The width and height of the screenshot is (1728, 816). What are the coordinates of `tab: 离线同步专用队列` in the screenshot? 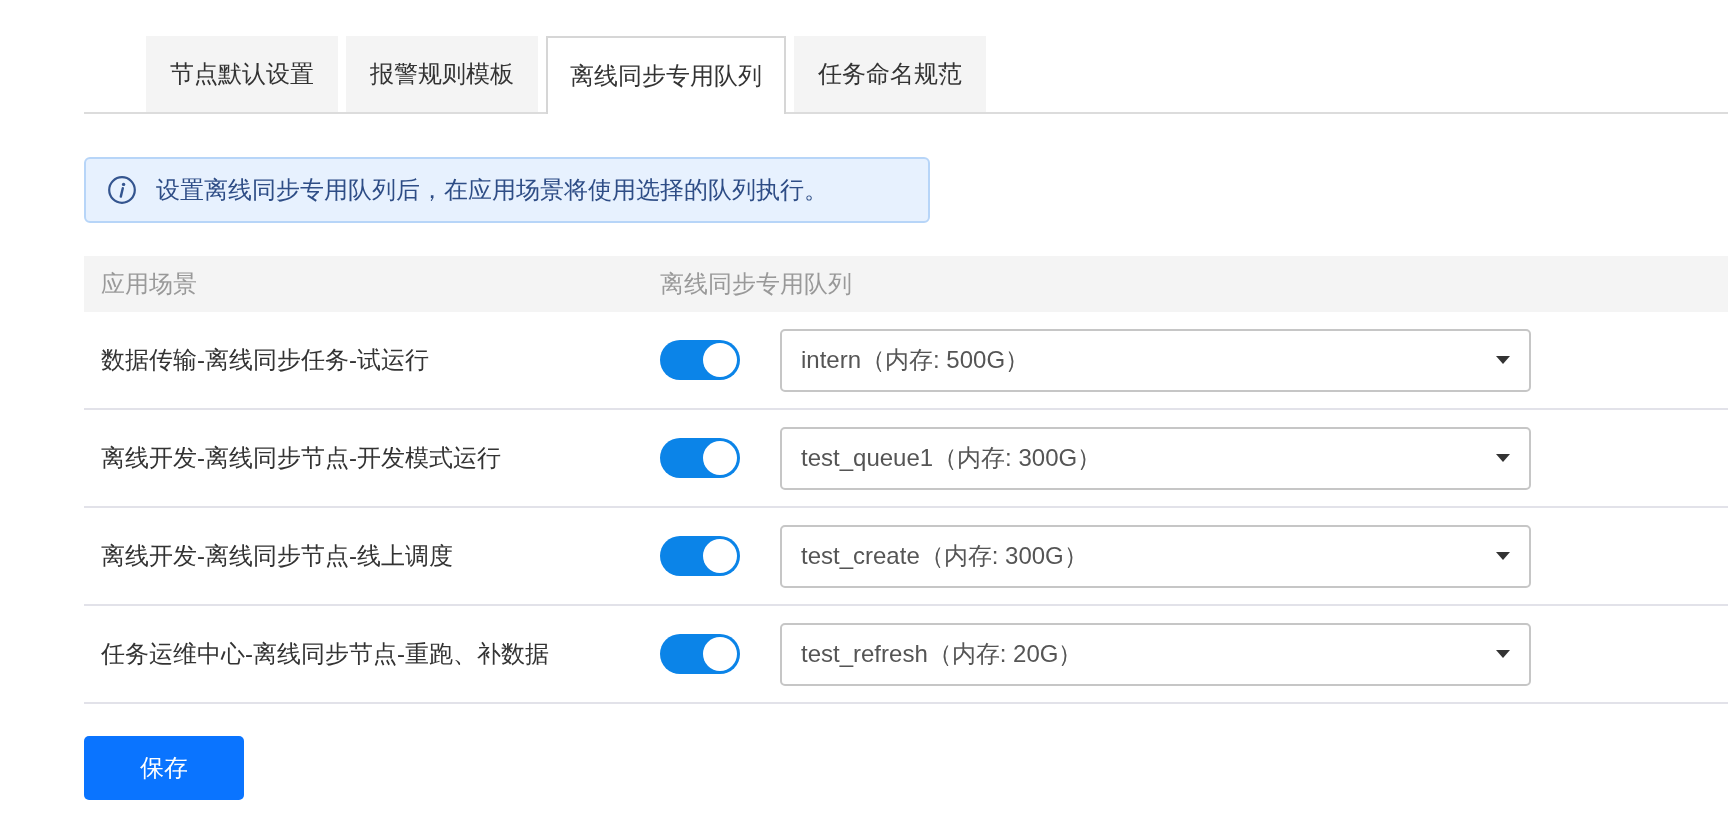 It's located at (666, 75).